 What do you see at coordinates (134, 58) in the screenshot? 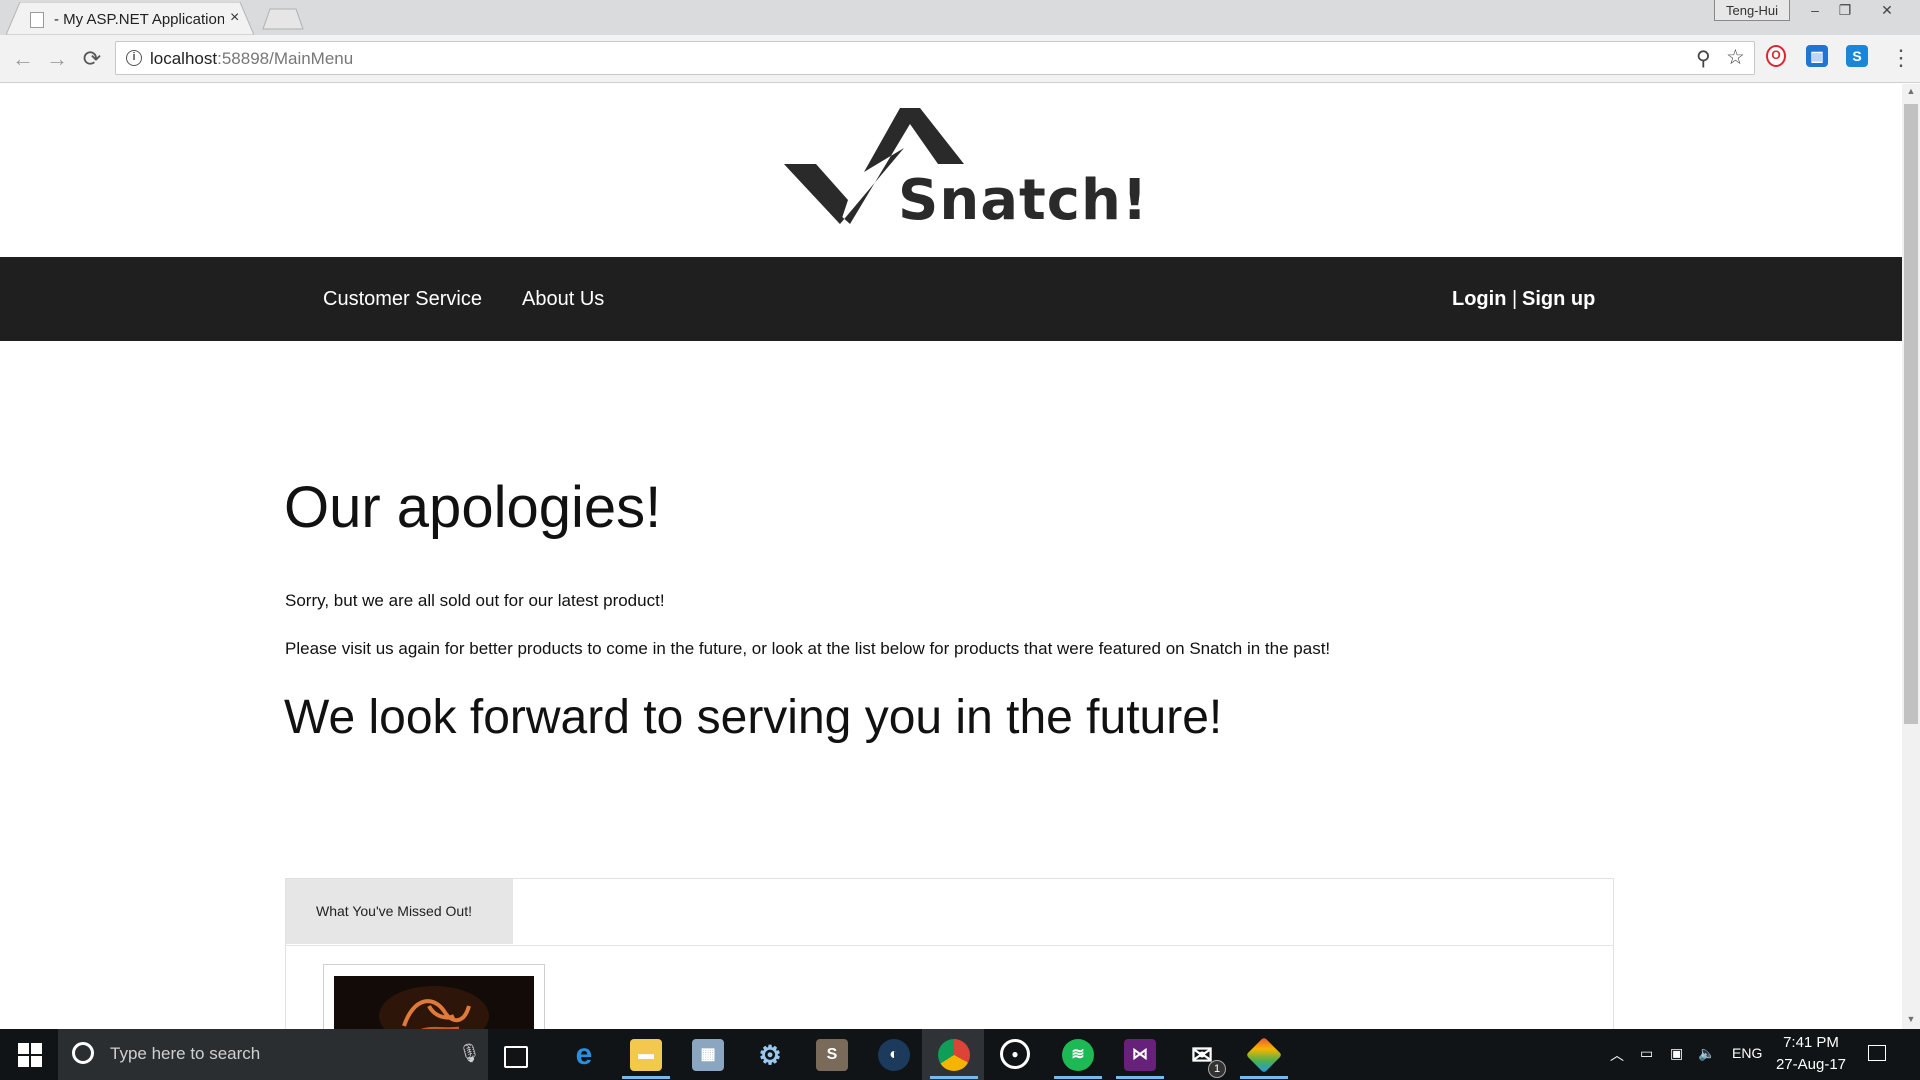
I see `site-info-icon: i` at bounding box center [134, 58].